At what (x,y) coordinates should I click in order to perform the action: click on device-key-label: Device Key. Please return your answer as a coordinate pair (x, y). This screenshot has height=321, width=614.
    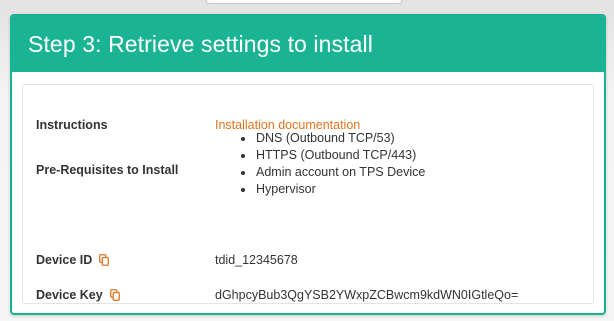
    Looking at the image, I should click on (69, 295).